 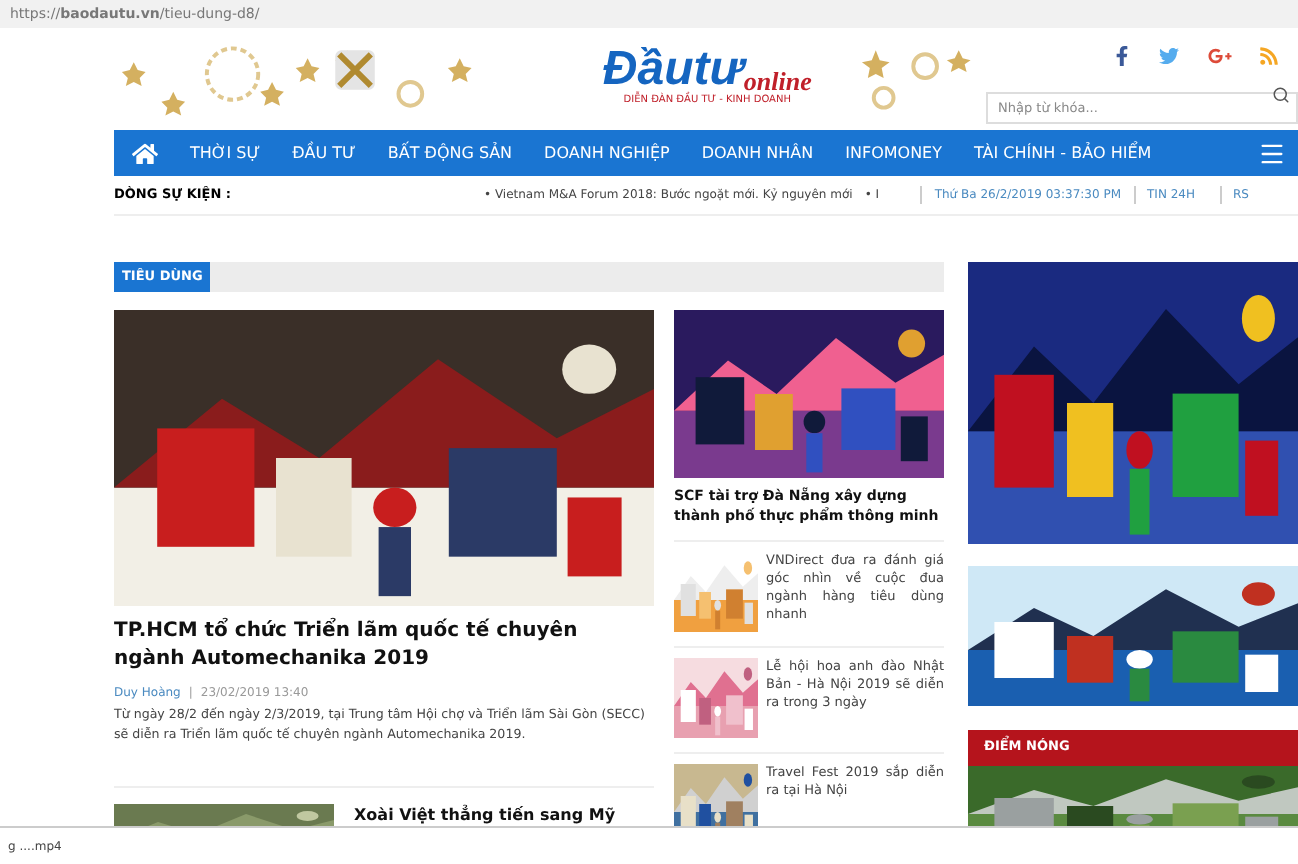 What do you see at coordinates (485, 815) in the screenshot?
I see `article-title: Xoài Việt thẳng tiến sang Mỹ` at bounding box center [485, 815].